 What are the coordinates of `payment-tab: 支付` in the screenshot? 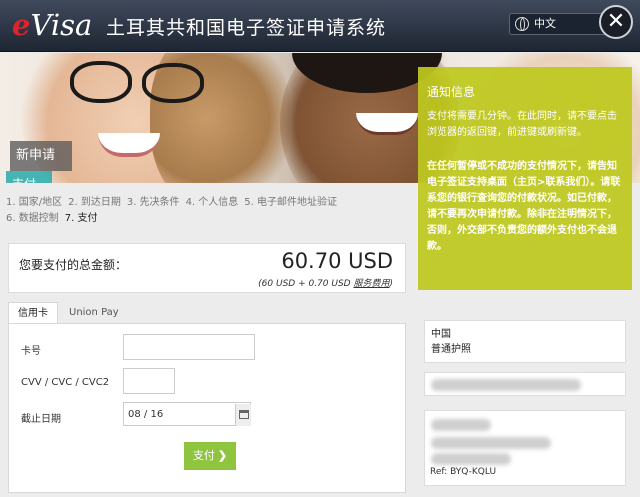 It's located at (29, 177).